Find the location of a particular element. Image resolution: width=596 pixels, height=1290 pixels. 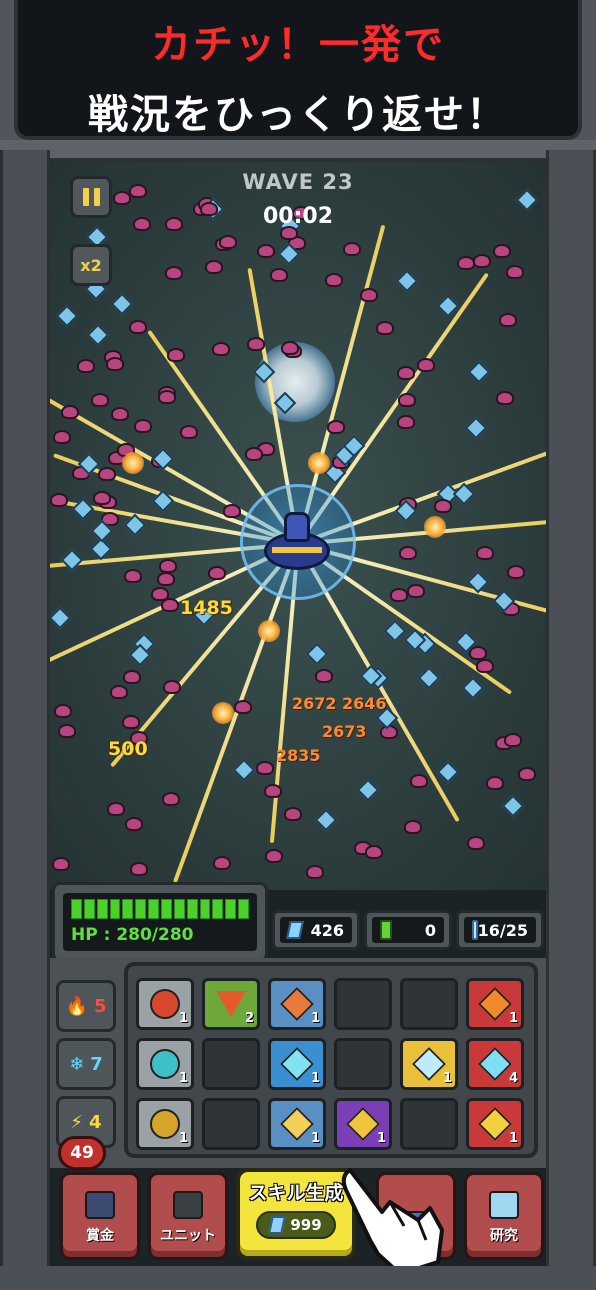

ice-star-icon is located at coordinates (495, 1064).